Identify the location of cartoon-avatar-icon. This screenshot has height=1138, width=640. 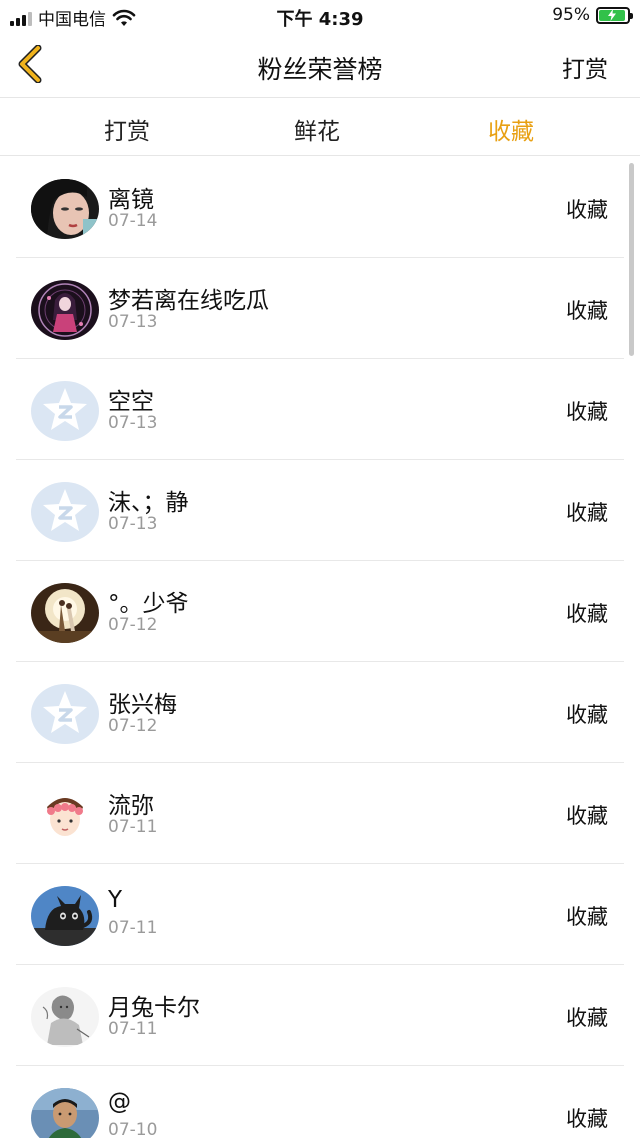
(65, 815).